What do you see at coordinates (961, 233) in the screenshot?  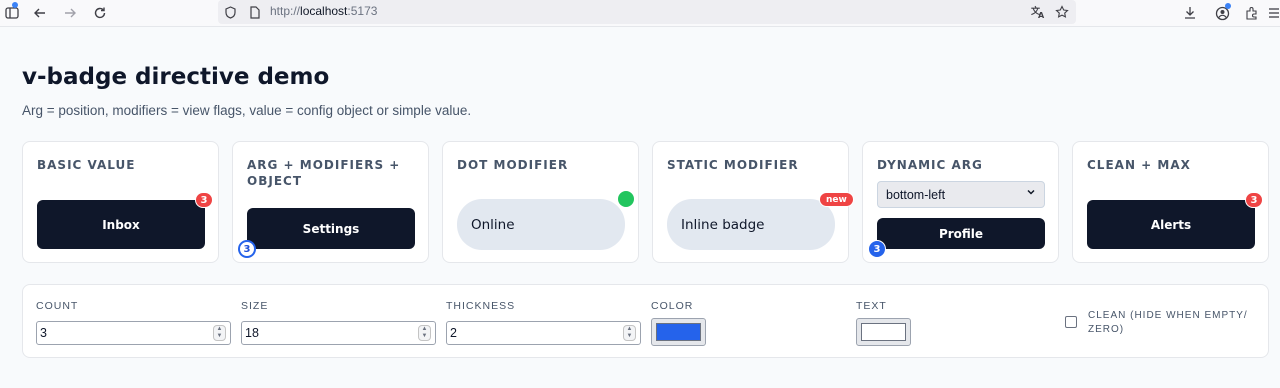 I see `profile-button: Profile` at bounding box center [961, 233].